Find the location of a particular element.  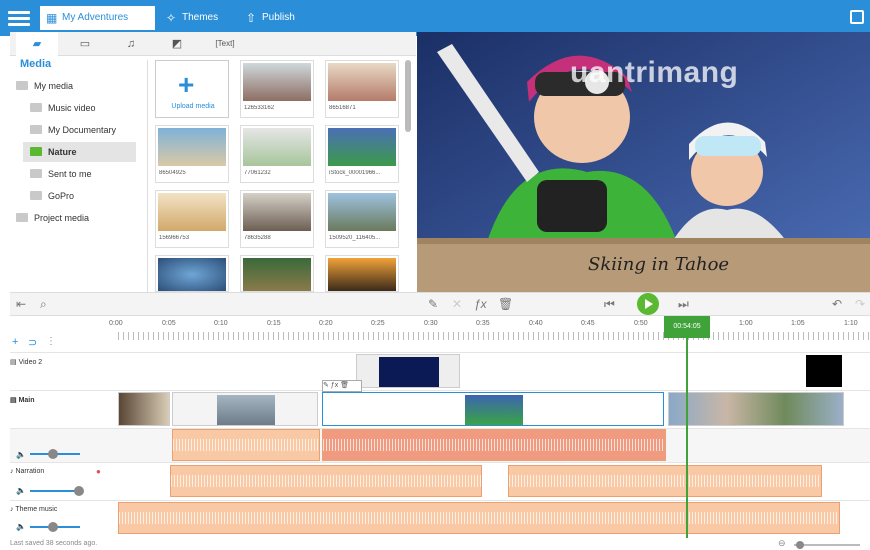

playhead-line is located at coordinates (687, 438).